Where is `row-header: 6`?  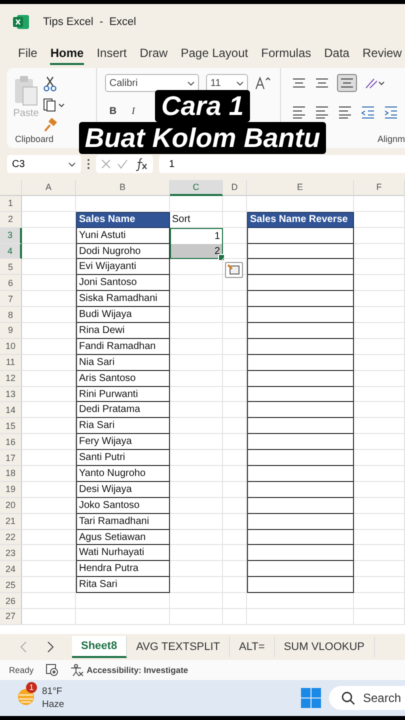 row-header: 6 is located at coordinates (11, 283).